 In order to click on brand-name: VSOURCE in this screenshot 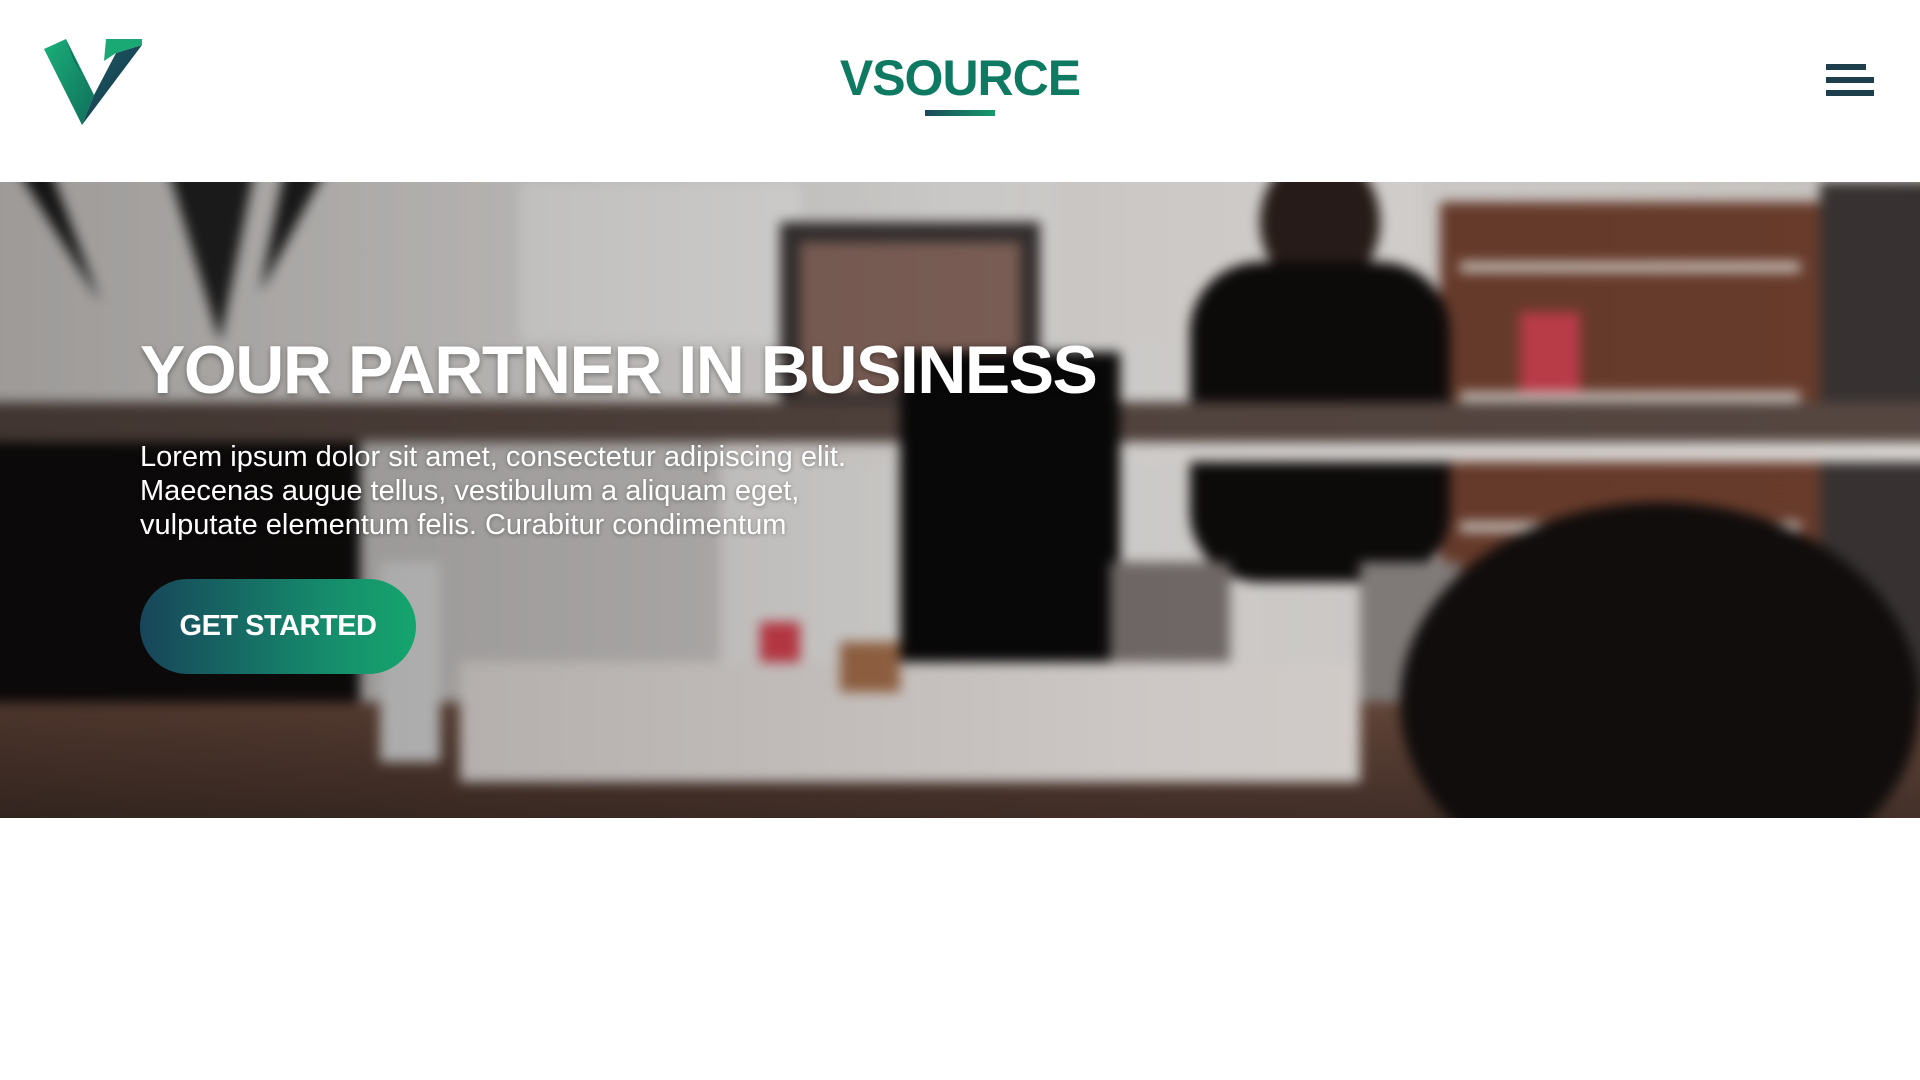, I will do `click(960, 78)`.